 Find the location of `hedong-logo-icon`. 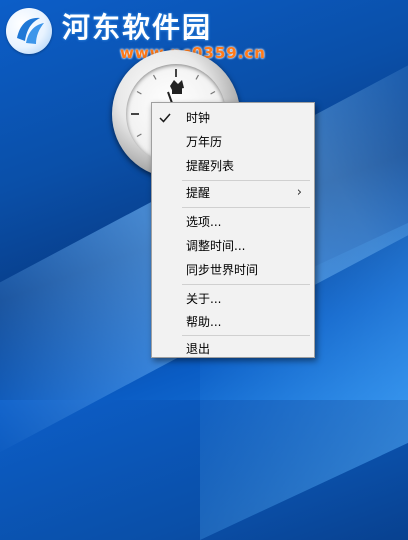

hedong-logo-icon is located at coordinates (29, 31).